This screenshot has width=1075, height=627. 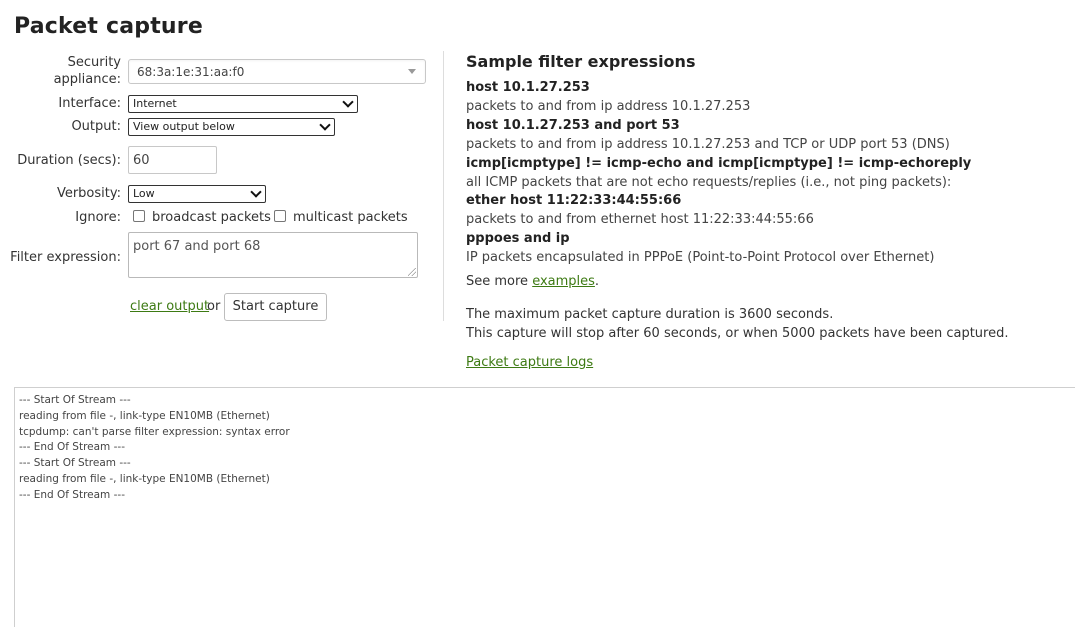 What do you see at coordinates (277, 71) in the screenshot?
I see `security-appliance-select: 68:3a:1e:31:aa:f0` at bounding box center [277, 71].